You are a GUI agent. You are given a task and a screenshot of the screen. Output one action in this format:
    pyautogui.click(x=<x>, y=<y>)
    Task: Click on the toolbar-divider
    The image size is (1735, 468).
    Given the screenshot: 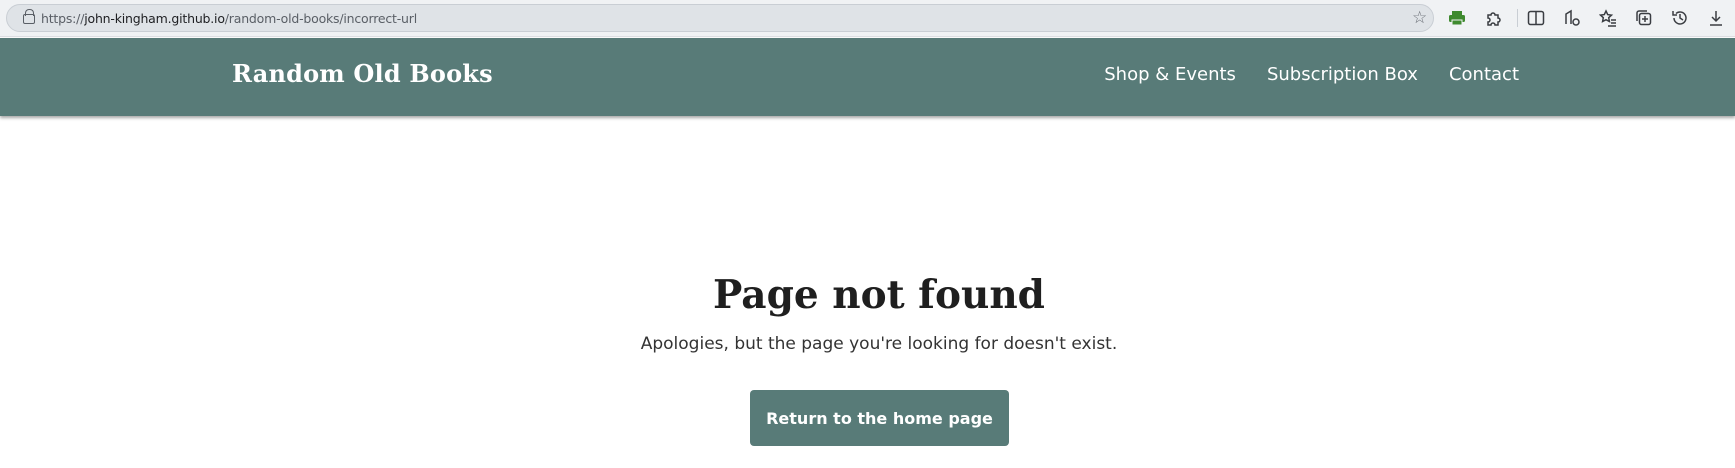 What is the action you would take?
    pyautogui.click(x=1517, y=18)
    